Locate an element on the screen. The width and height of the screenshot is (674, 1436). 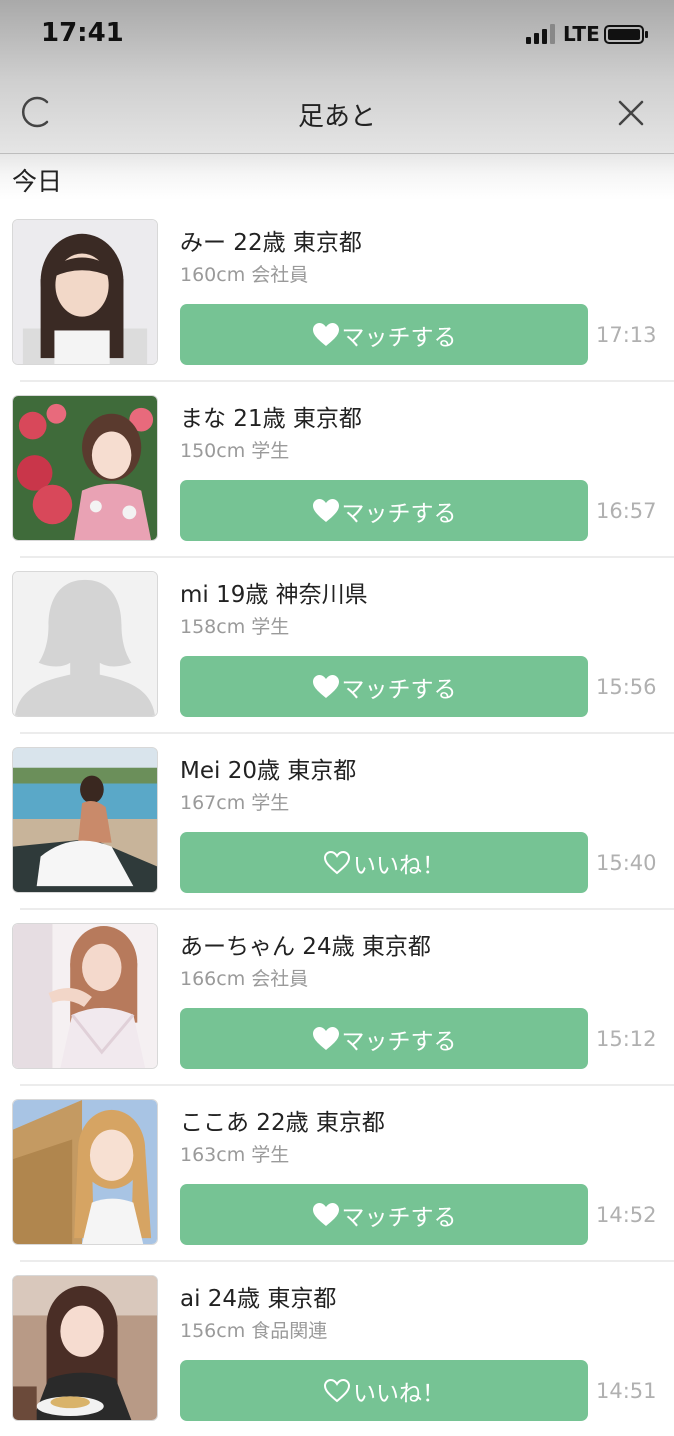
network-label: LTE is located at coordinates (581, 34).